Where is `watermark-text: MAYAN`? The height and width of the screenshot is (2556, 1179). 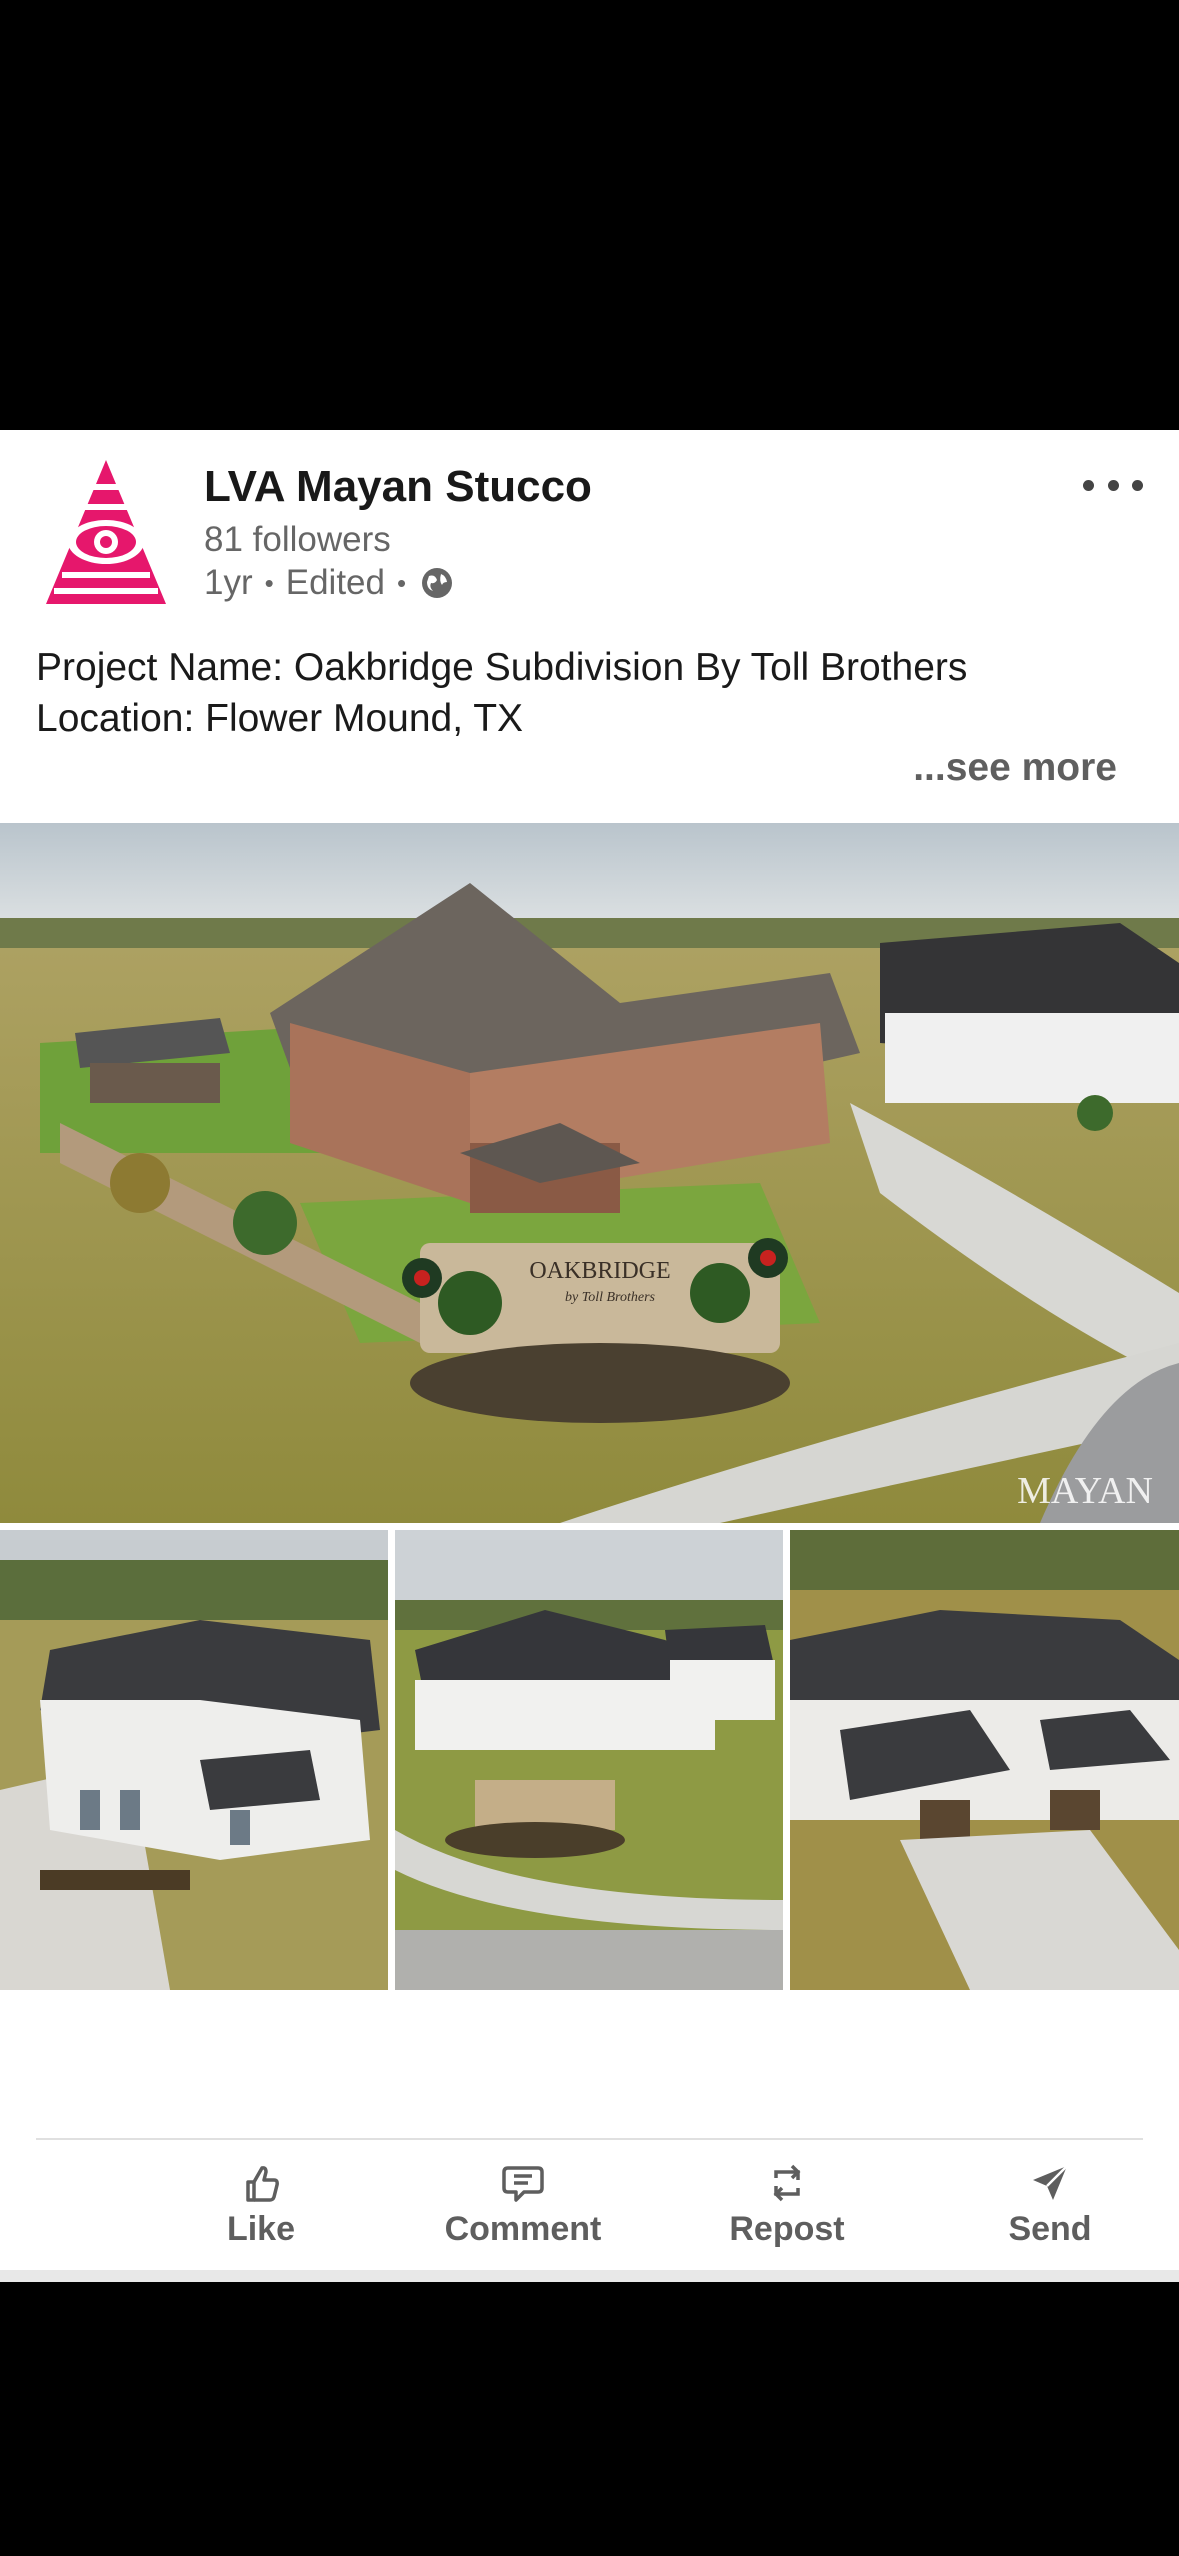 watermark-text: MAYAN is located at coordinates (1085, 1491).